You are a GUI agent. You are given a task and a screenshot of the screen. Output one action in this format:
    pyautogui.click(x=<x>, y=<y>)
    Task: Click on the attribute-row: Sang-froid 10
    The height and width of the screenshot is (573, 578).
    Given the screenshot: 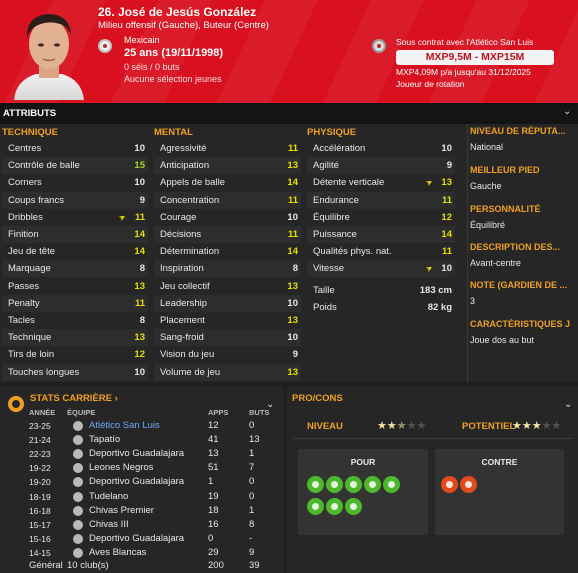 What is the action you would take?
    pyautogui.click(x=227, y=338)
    